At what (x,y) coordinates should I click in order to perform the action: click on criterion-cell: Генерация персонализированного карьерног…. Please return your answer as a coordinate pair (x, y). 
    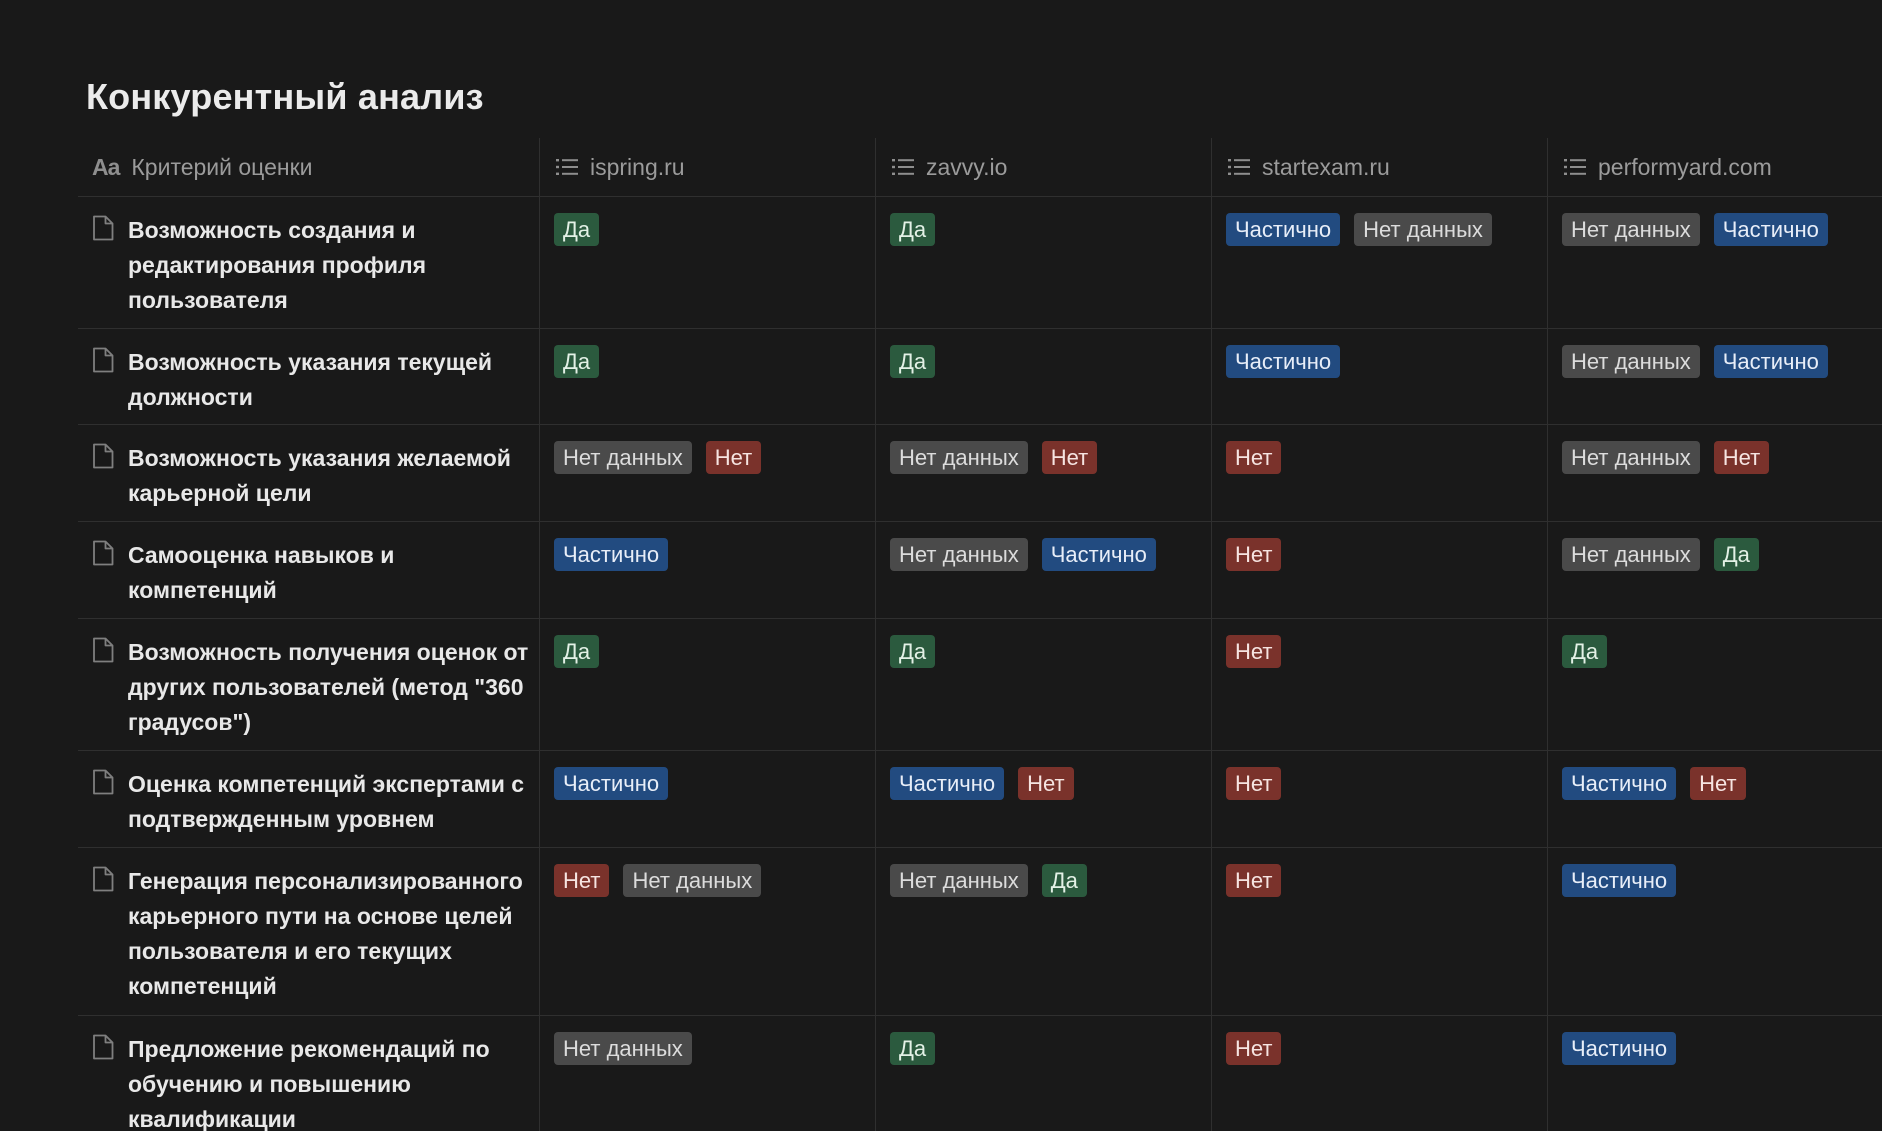
    Looking at the image, I should click on (309, 931).